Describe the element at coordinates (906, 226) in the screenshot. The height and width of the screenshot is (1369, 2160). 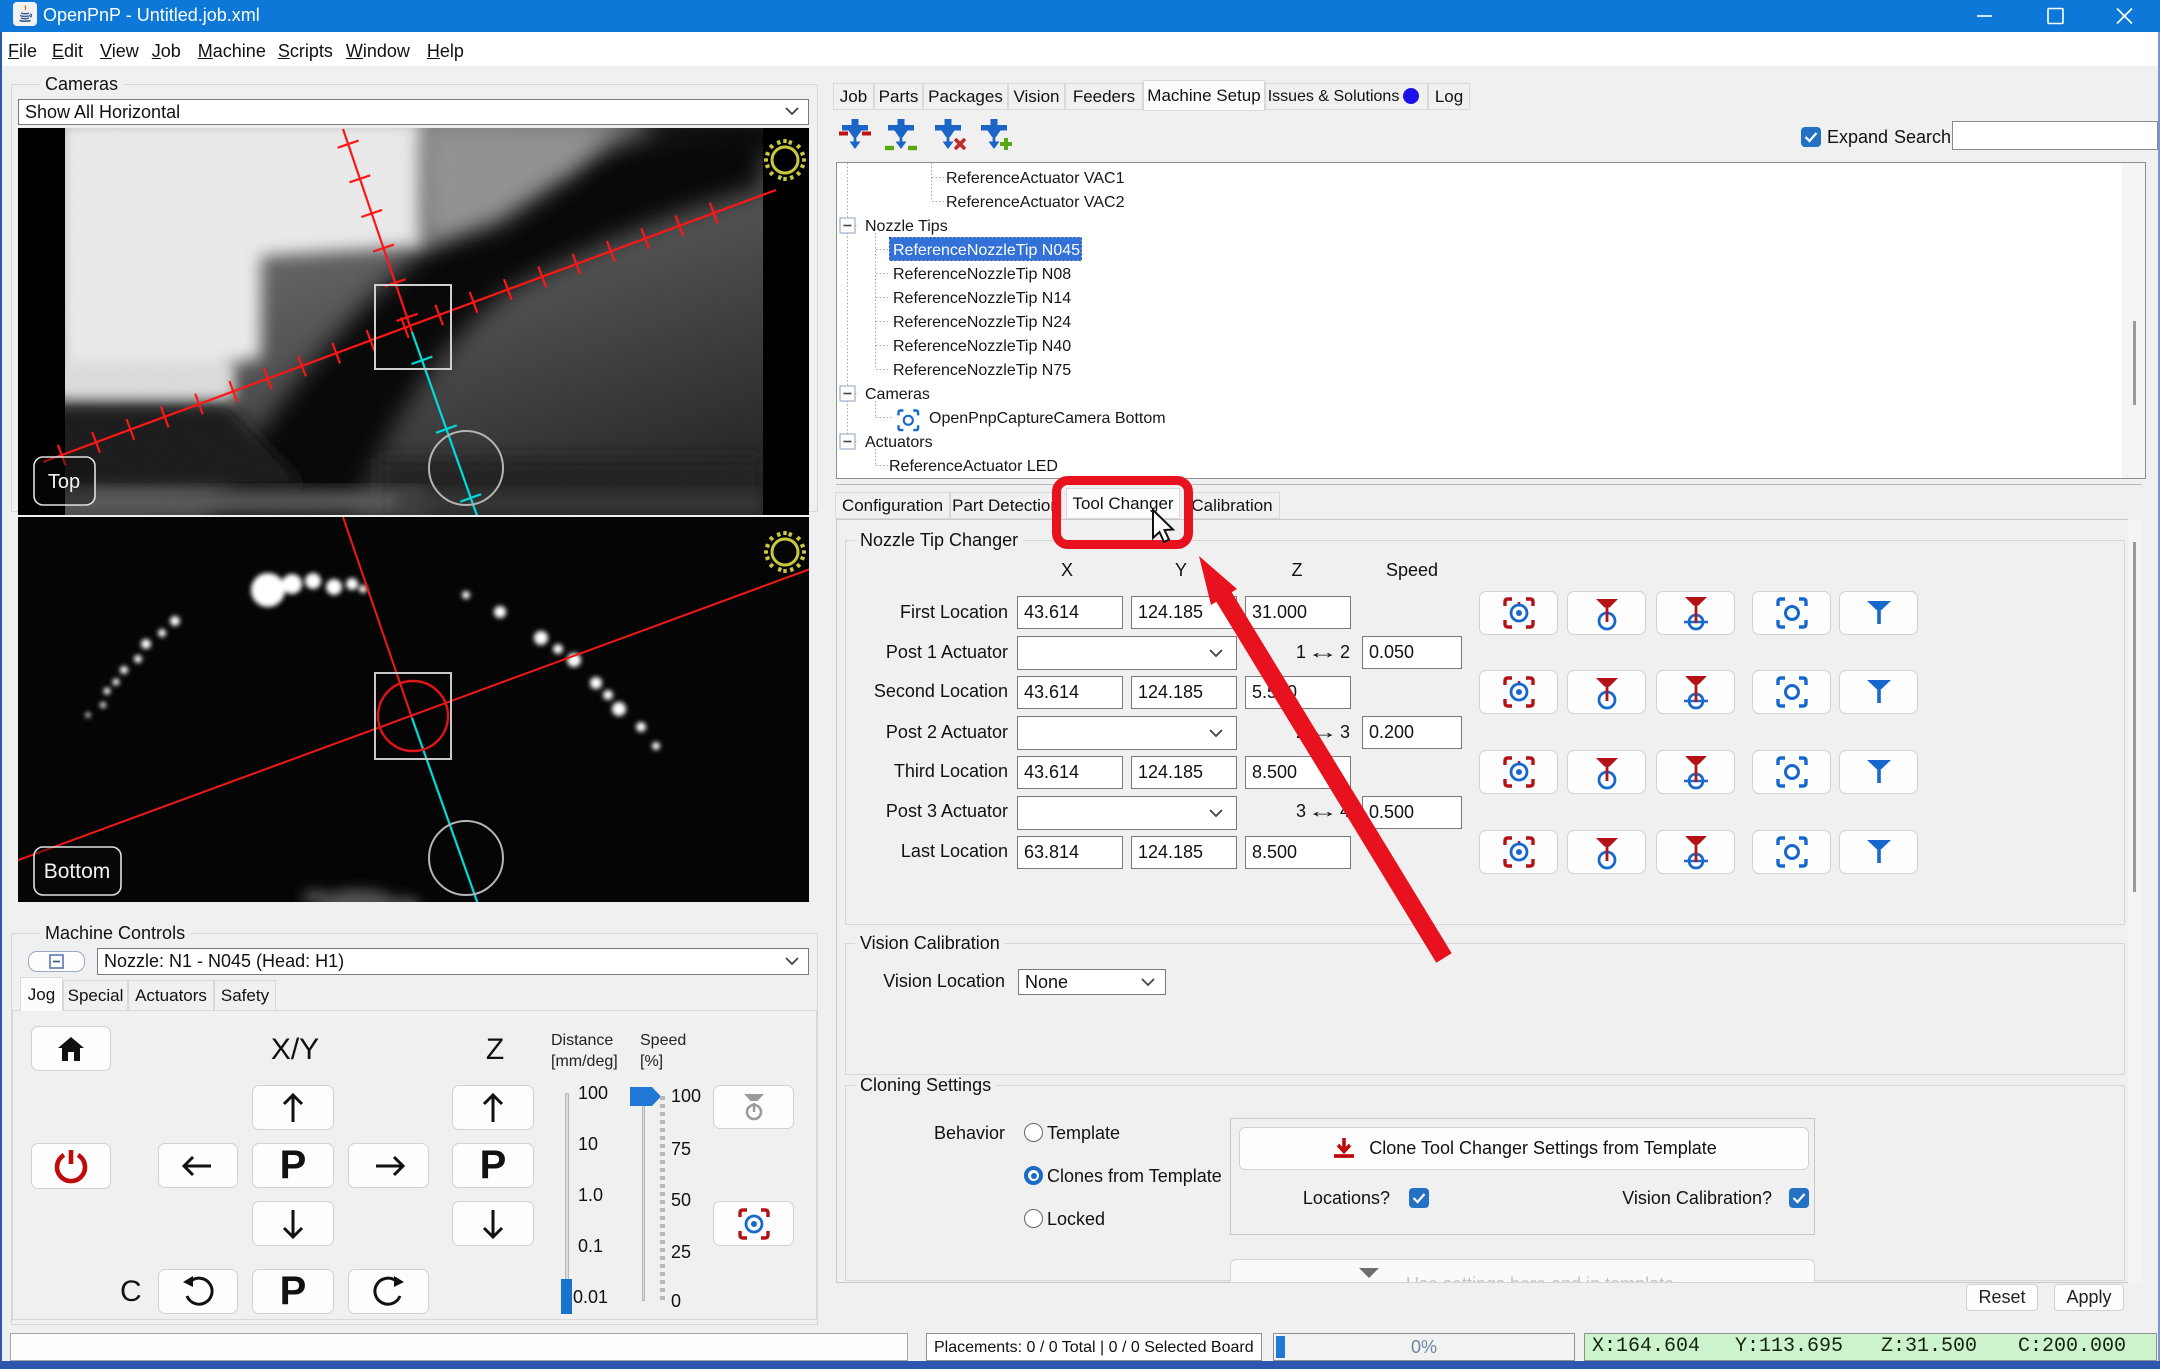
I see `svg-text: Nozzle Tips` at that location.